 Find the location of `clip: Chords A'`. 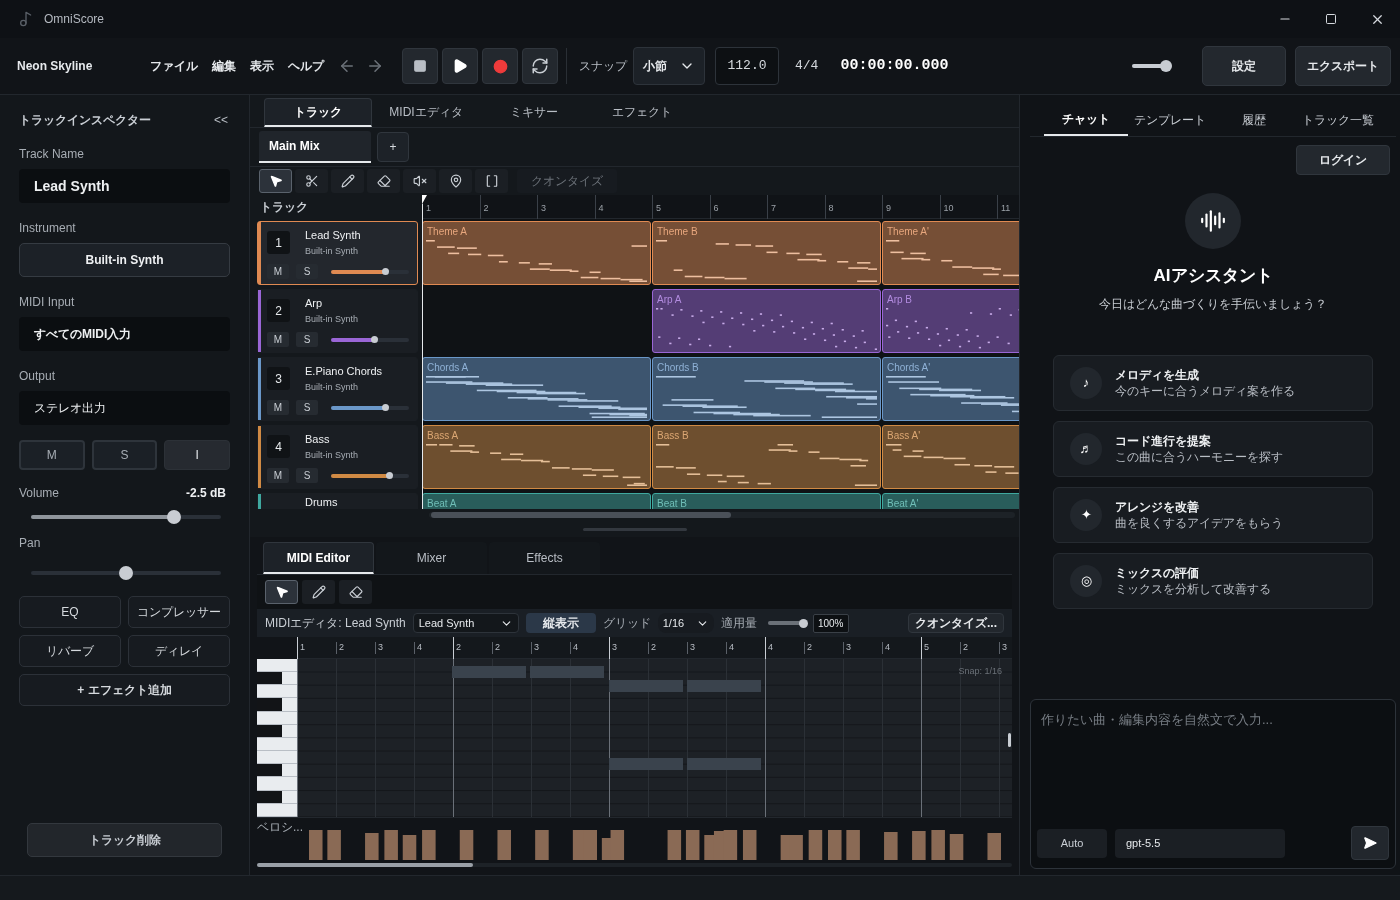

clip: Chords A' is located at coordinates (950, 389).